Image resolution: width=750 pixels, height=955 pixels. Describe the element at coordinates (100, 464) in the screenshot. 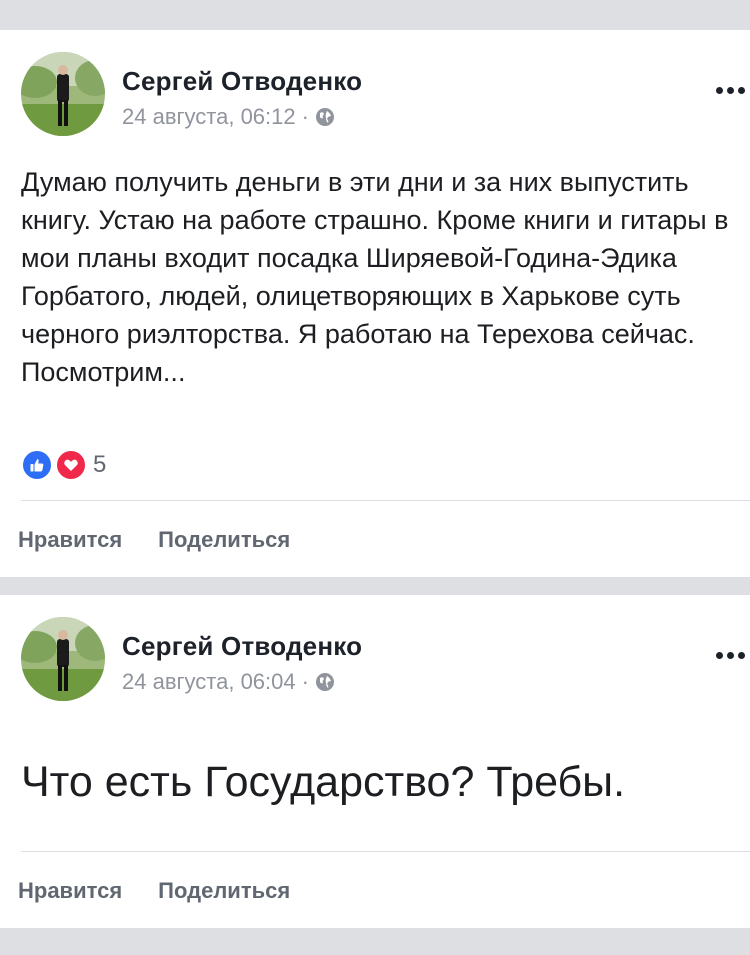

I see `reaction-count: 5` at that location.